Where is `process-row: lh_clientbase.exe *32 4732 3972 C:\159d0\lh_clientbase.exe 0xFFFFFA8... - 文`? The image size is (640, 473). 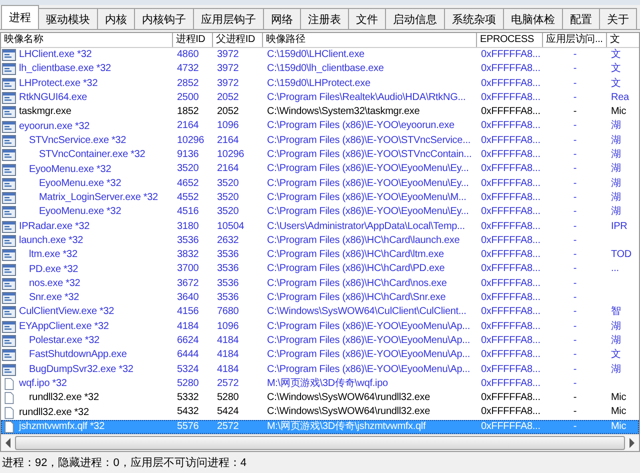 process-row: lh_clientbase.exe *32 4732 3972 C:\159d0\lh_clientbase.exe 0xFFFFFA8... - 文 is located at coordinates (320, 69).